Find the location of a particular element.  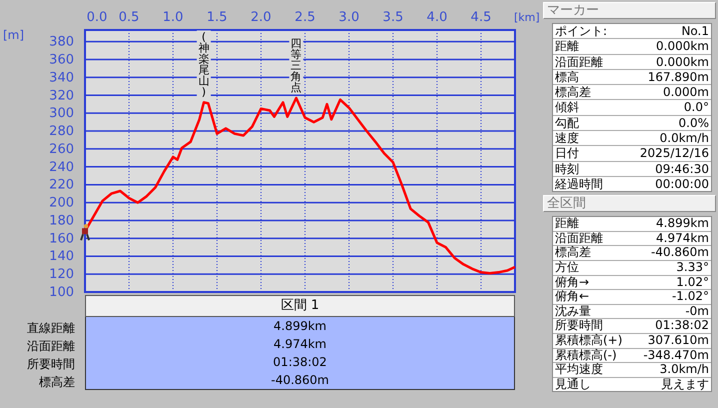

y-tick-label: 200 is located at coordinates (61, 203).